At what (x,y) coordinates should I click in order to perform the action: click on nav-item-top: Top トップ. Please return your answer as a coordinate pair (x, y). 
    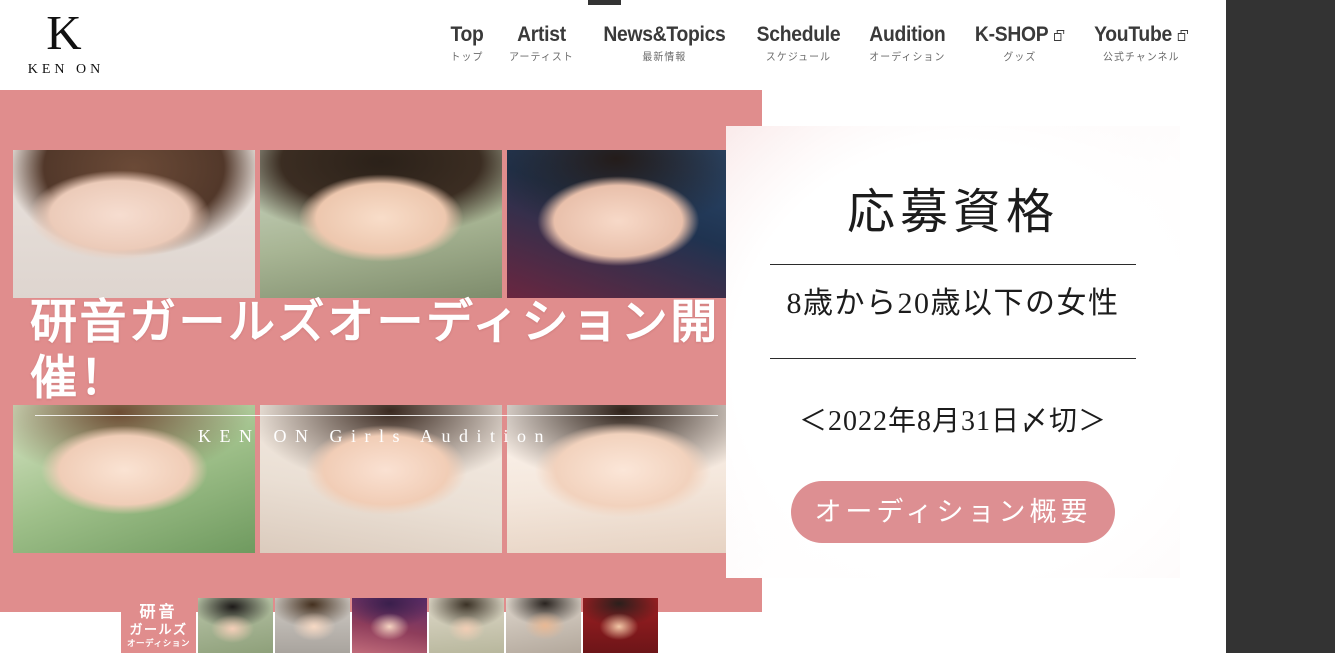
    Looking at the image, I should click on (467, 44).